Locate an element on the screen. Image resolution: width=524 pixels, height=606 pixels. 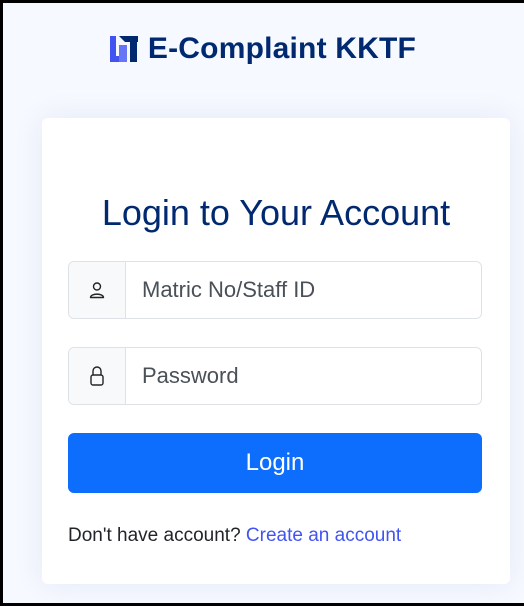
username-field is located at coordinates (303, 290).